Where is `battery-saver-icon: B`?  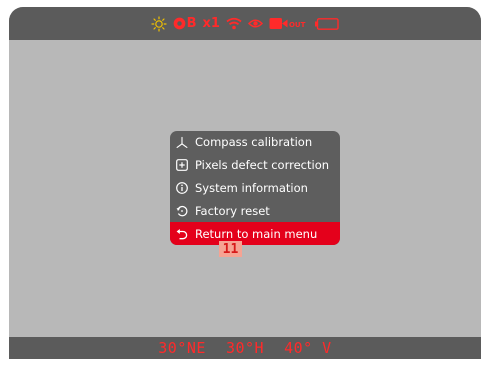 battery-saver-icon: B is located at coordinates (185, 23).